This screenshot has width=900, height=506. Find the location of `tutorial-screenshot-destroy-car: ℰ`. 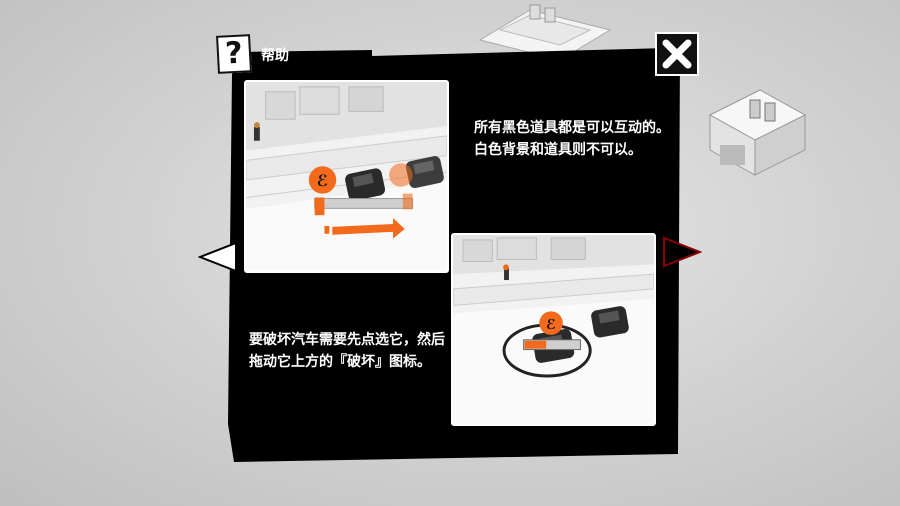

tutorial-screenshot-destroy-car: ℰ is located at coordinates (553, 329).